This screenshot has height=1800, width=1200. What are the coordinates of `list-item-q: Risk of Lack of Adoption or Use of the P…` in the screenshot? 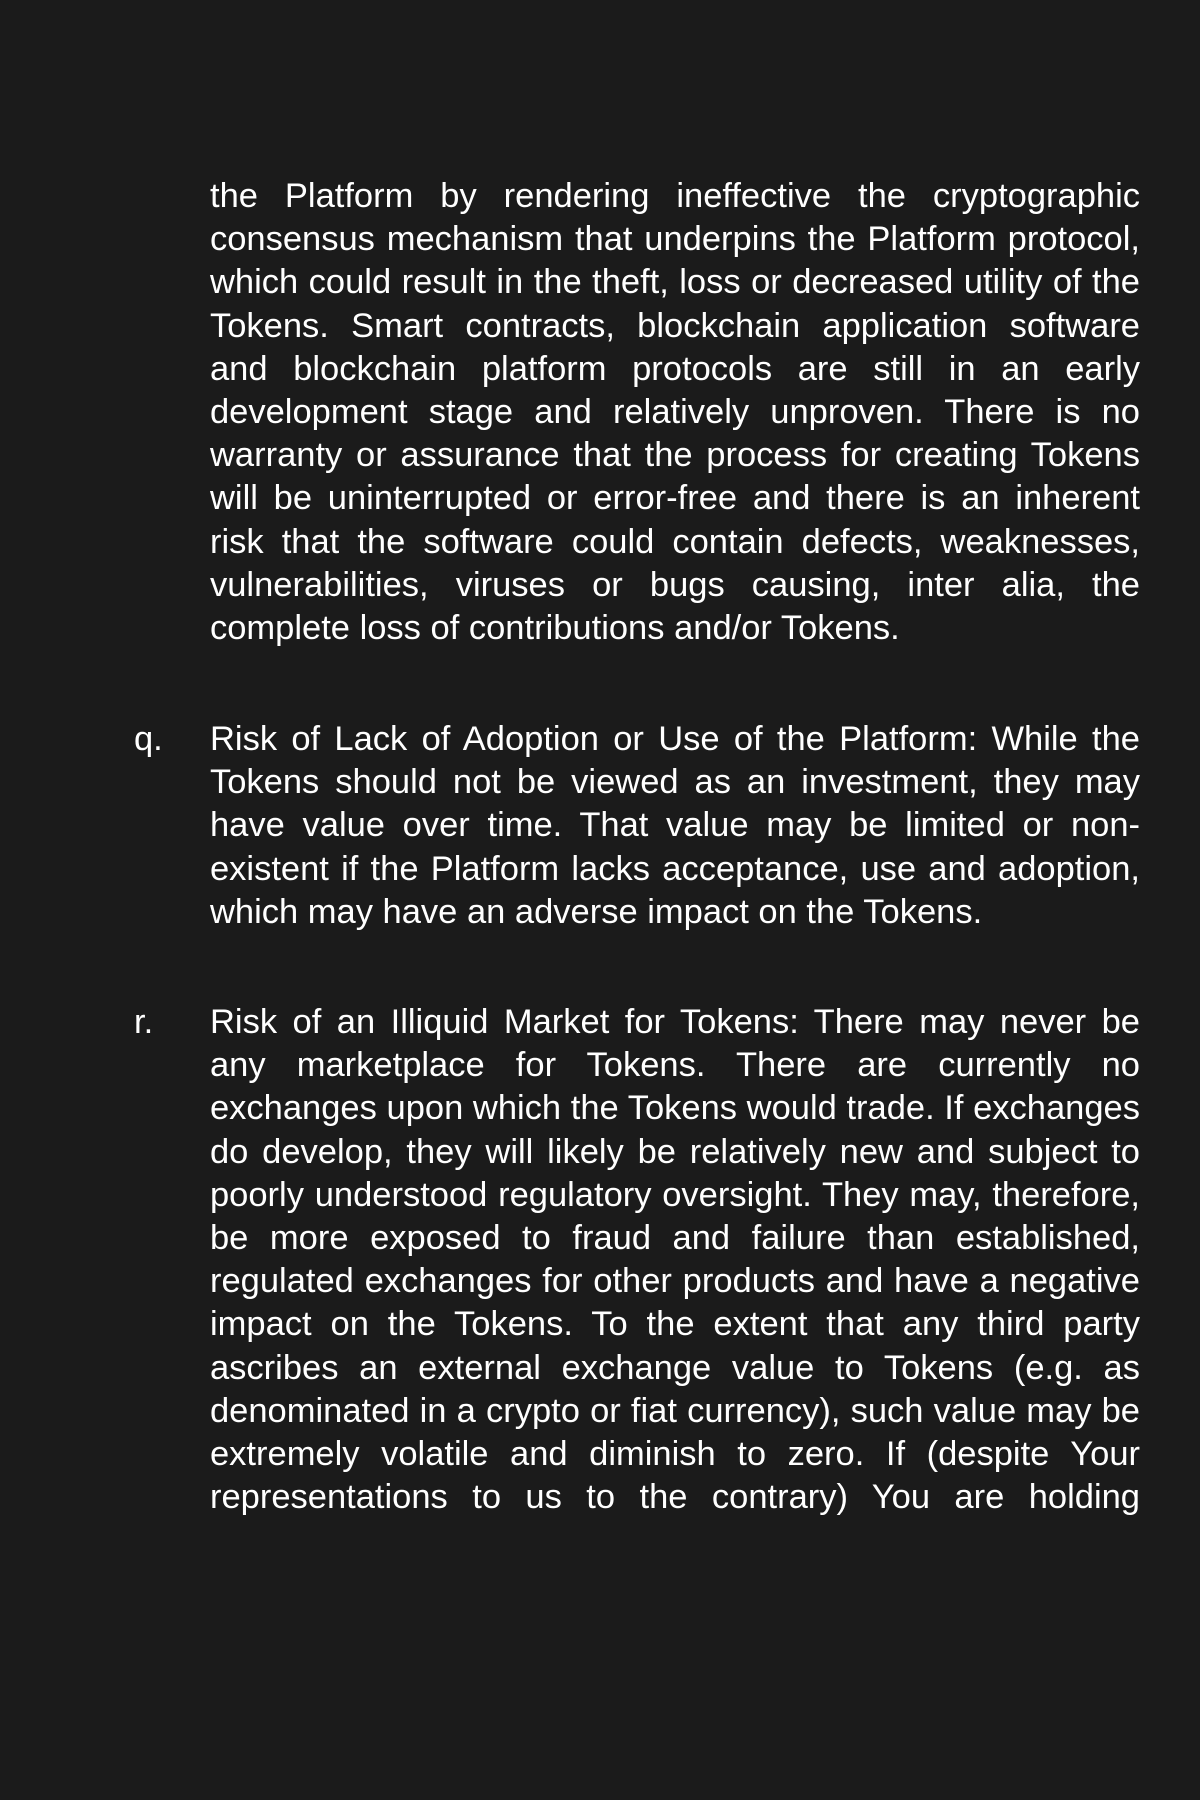 It's located at (675, 826).